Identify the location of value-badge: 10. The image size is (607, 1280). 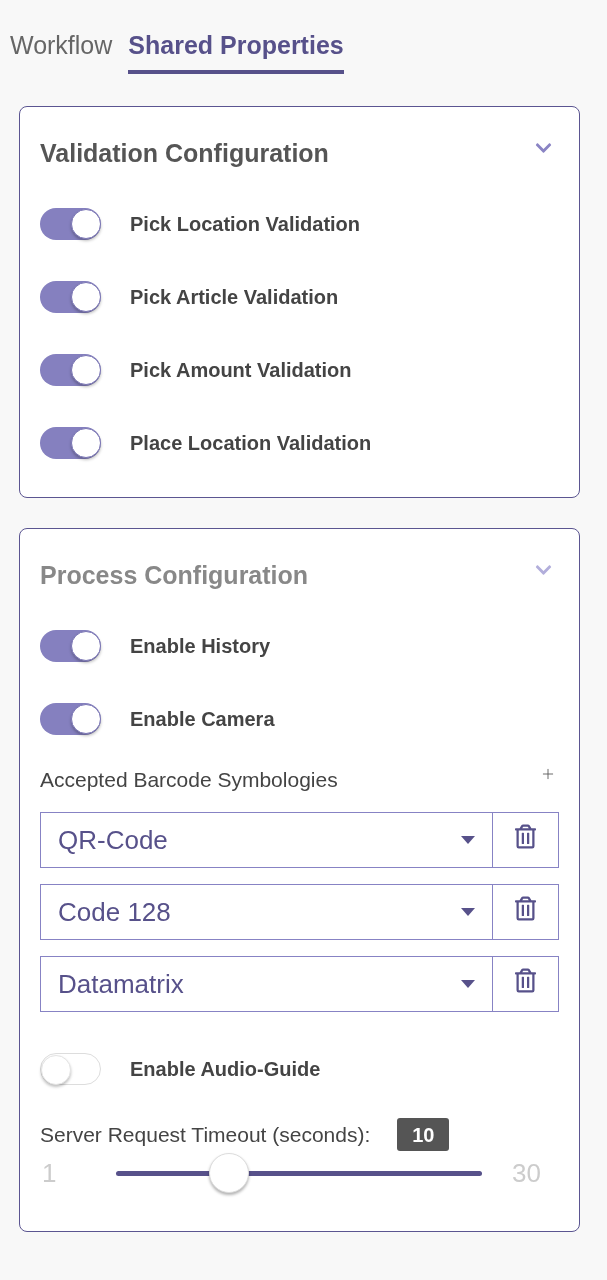
(423, 1134).